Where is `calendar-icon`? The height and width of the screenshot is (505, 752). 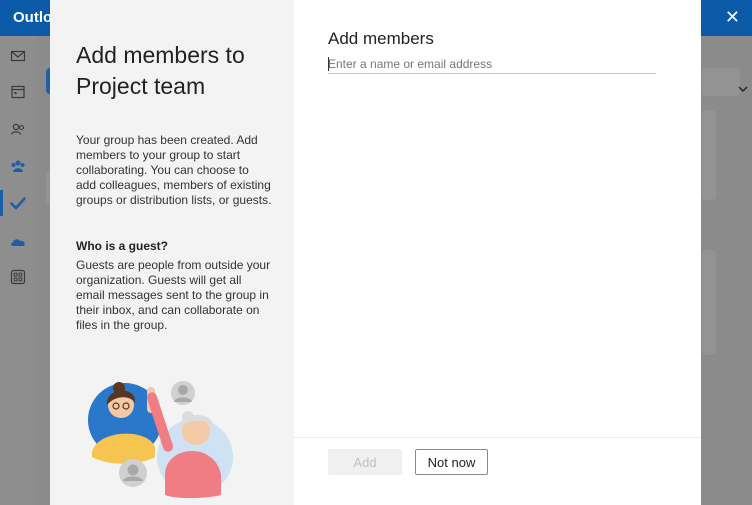 calendar-icon is located at coordinates (18, 92).